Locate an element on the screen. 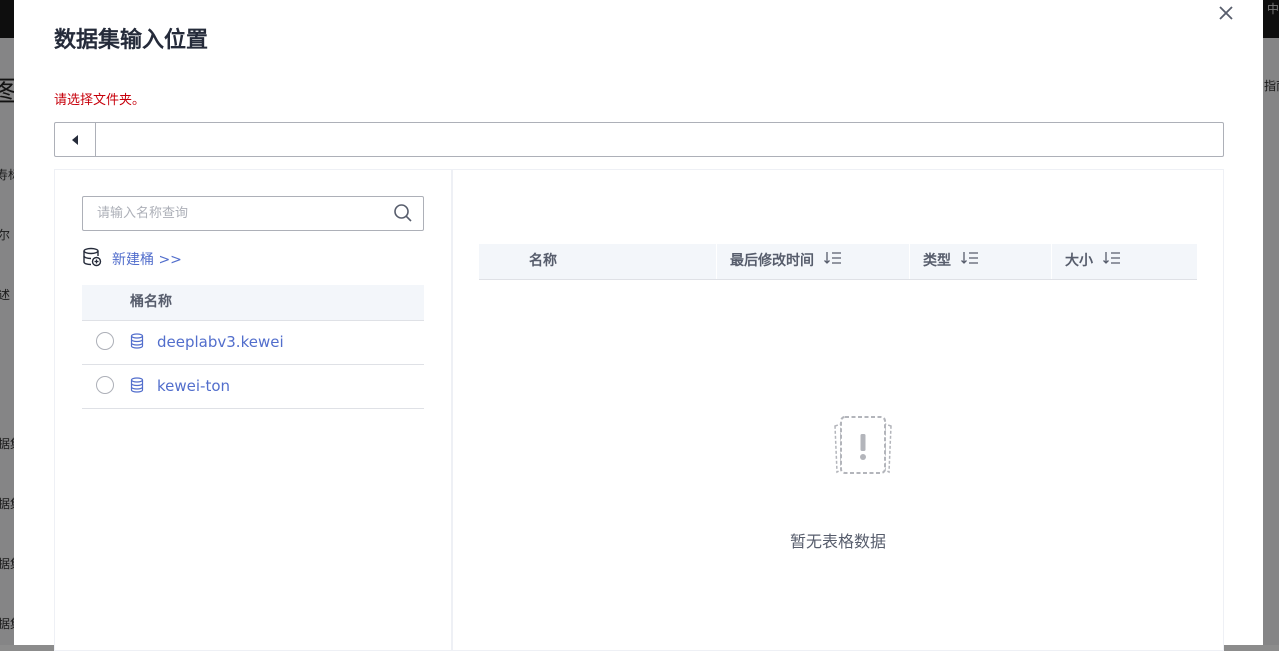 The image size is (1279, 651). back-button is located at coordinates (75, 139).